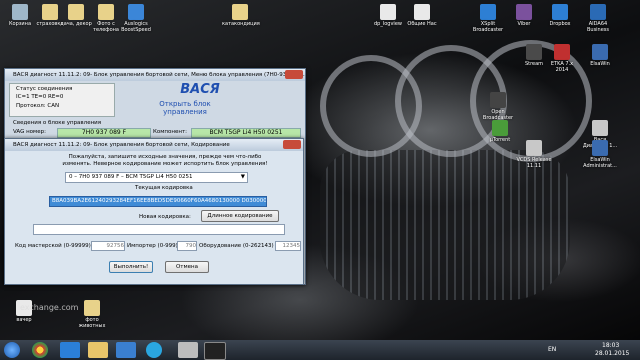 Image resolution: width=640 pixels, height=360 pixels. I want to click on desktop-icon-label: катакондиция, so click(241, 24).